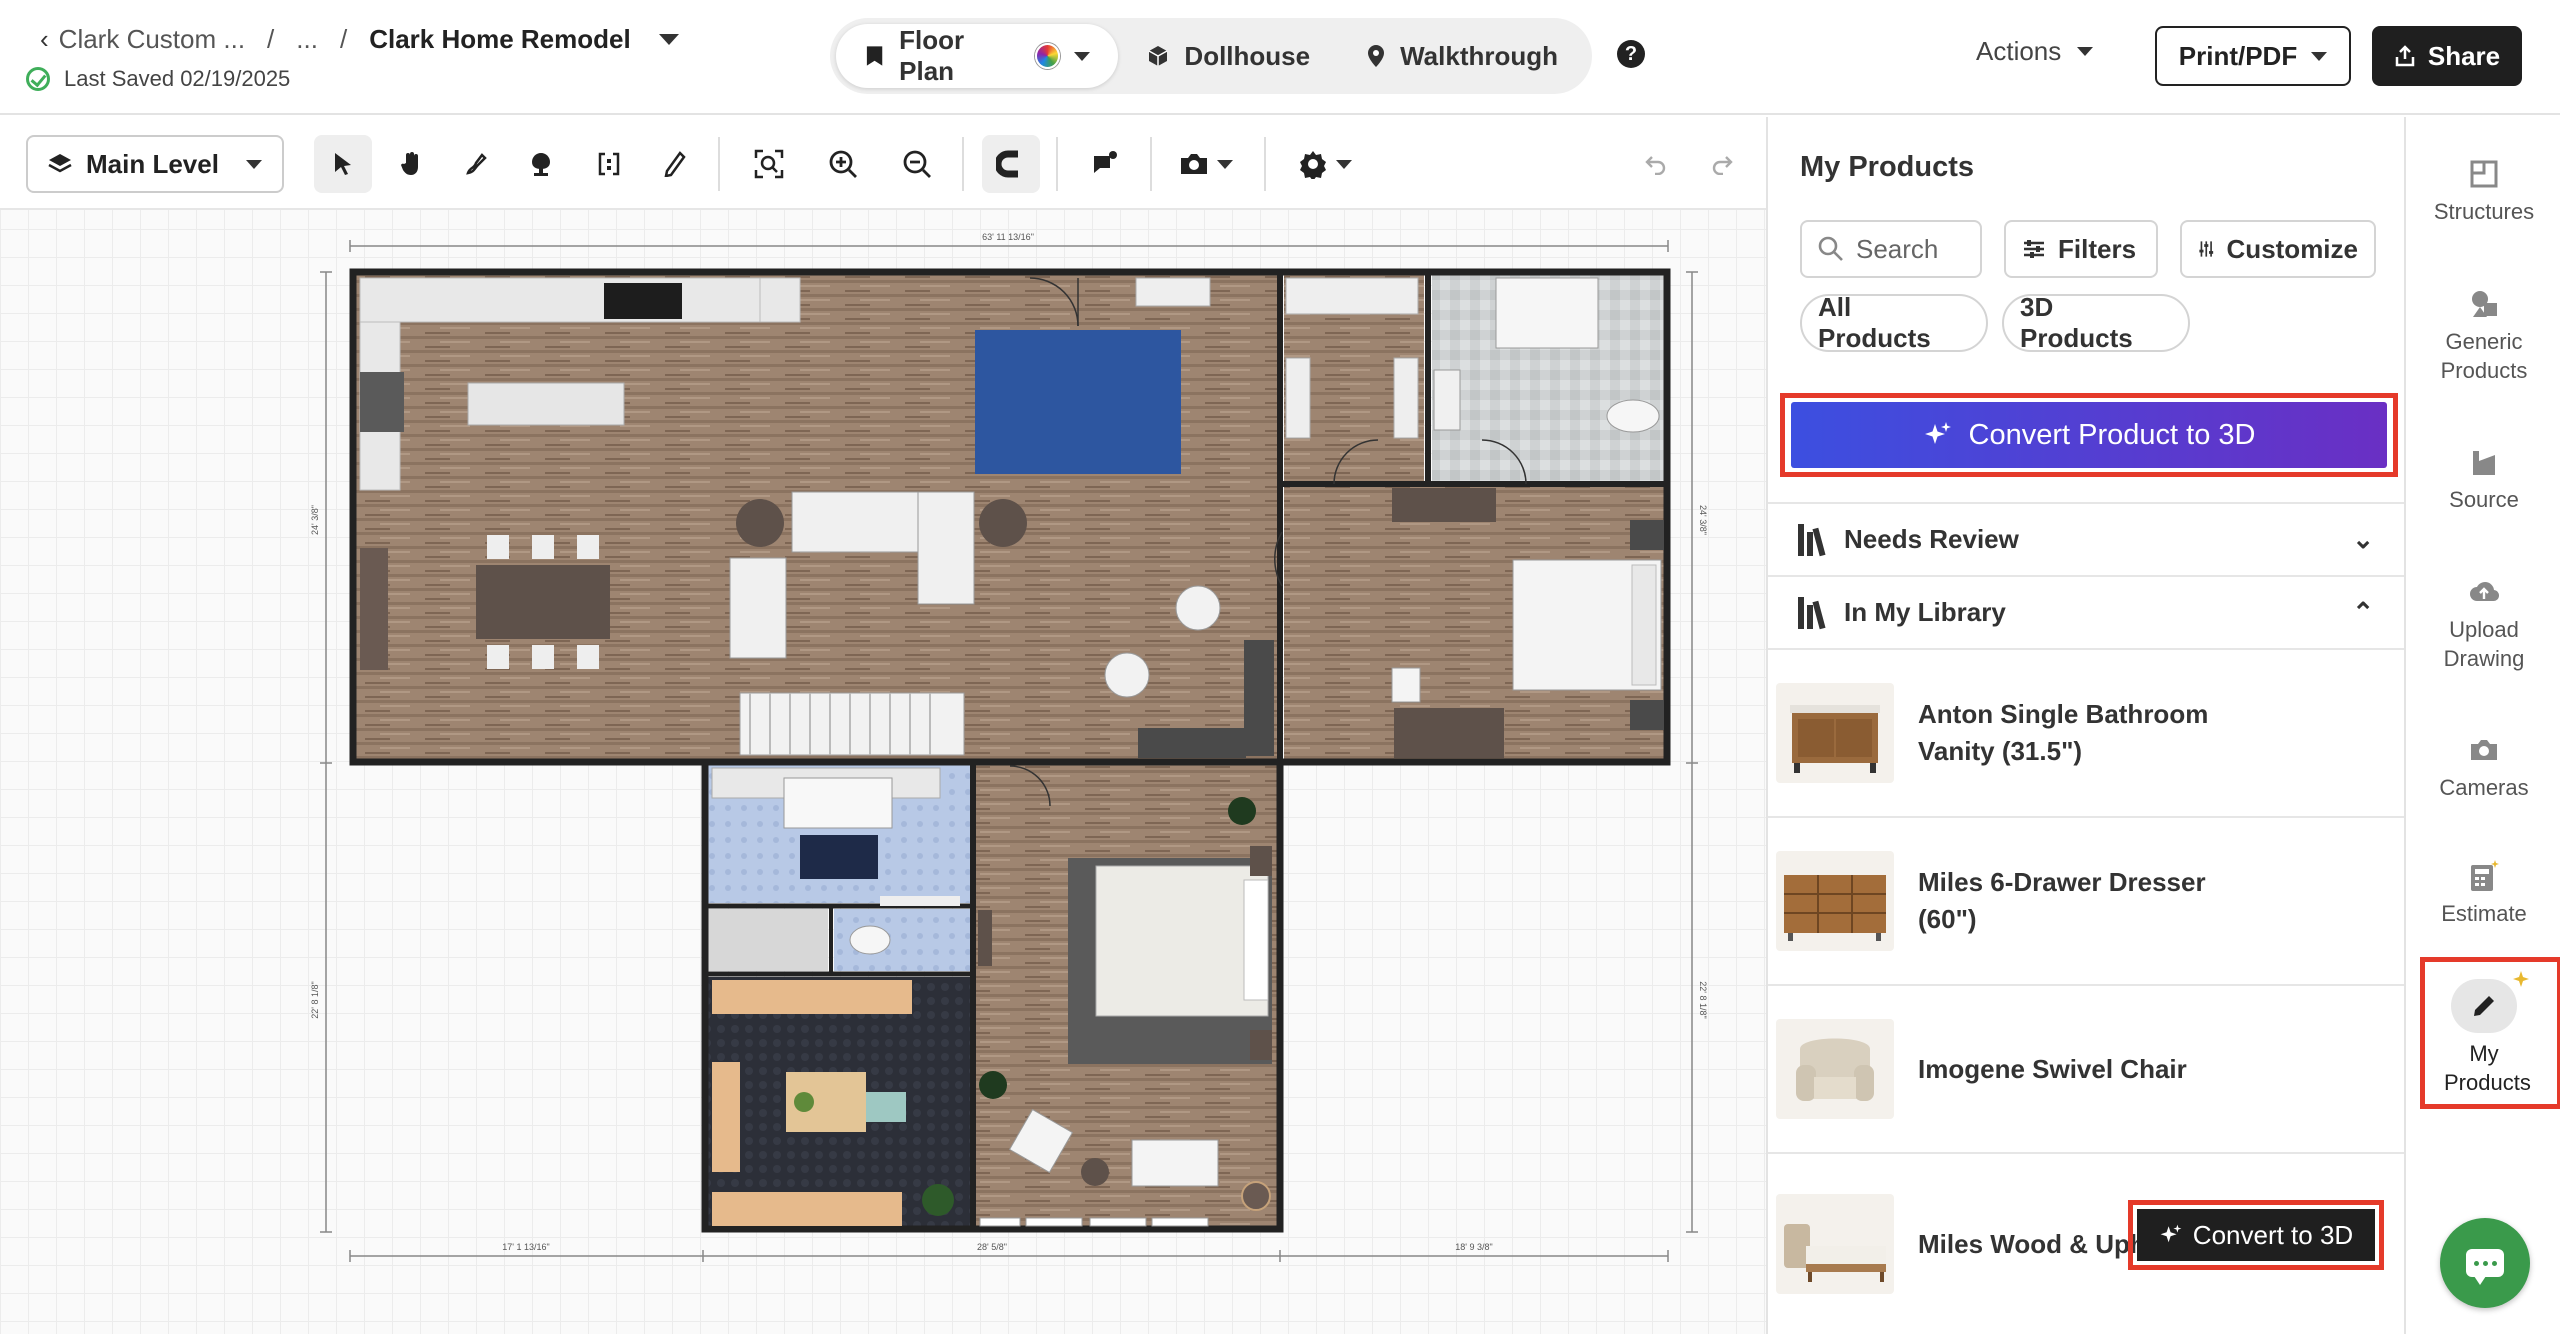 The width and height of the screenshot is (2560, 1334). What do you see at coordinates (2484, 304) in the screenshot?
I see `generic-products-icon` at bounding box center [2484, 304].